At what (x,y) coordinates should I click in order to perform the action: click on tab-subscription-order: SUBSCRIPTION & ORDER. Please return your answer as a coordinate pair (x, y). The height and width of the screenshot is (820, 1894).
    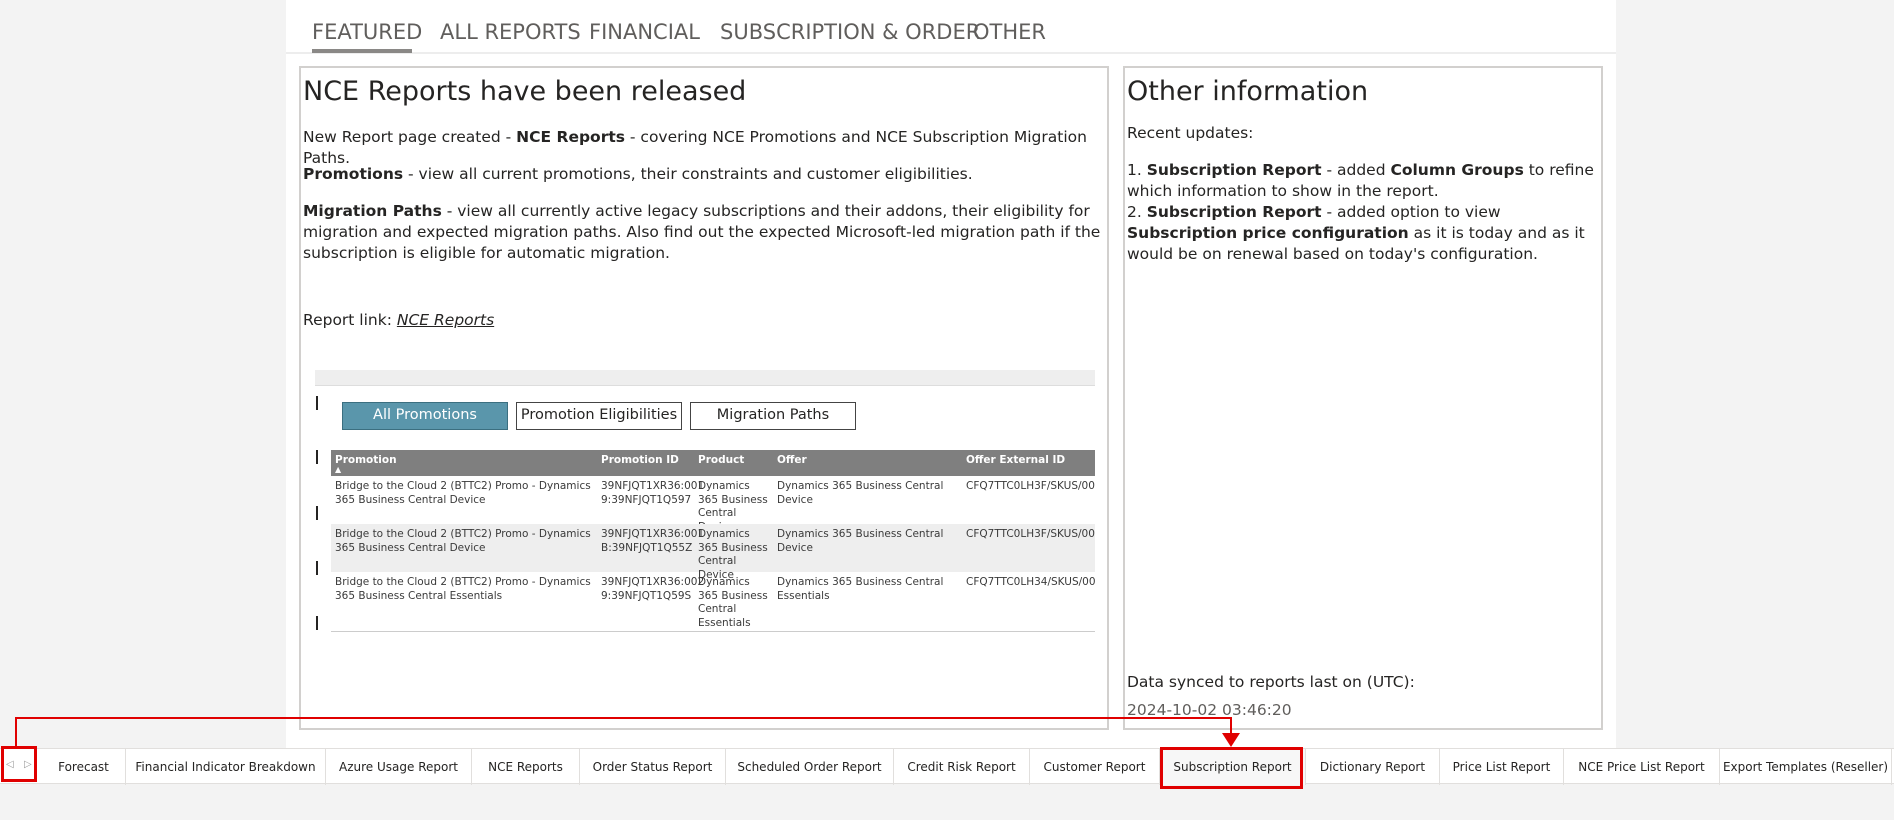
    Looking at the image, I should click on (850, 32).